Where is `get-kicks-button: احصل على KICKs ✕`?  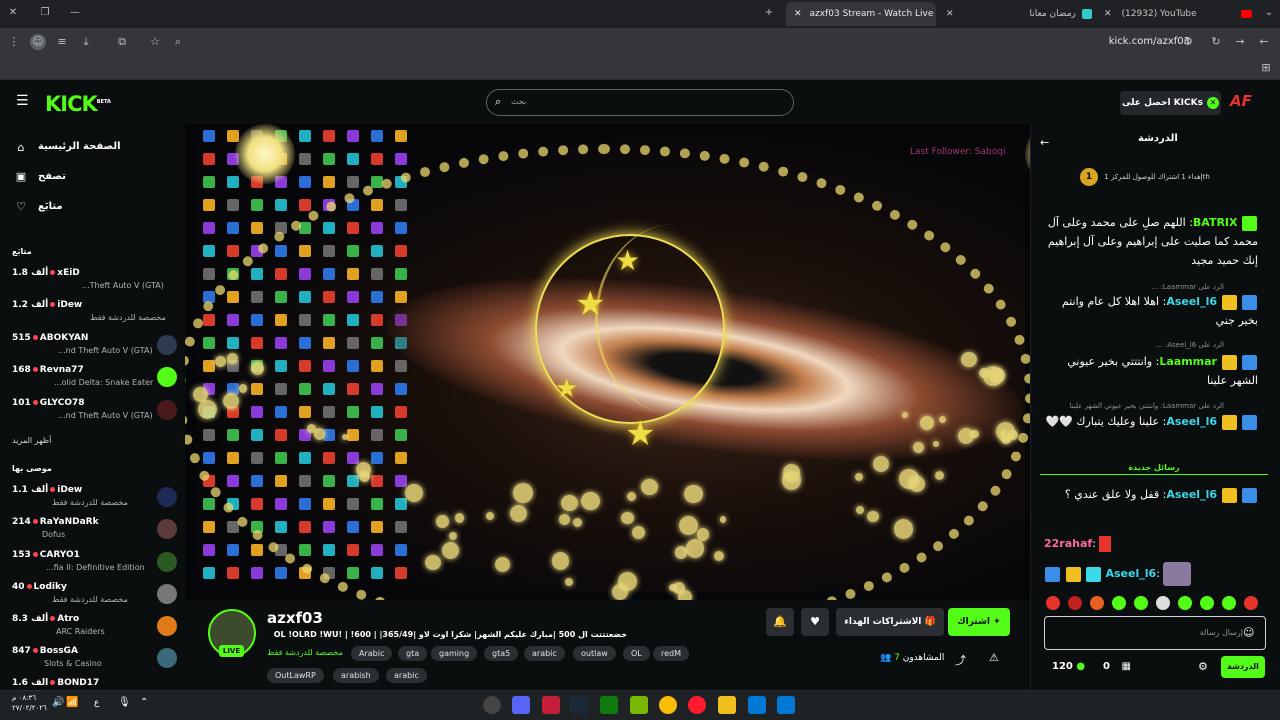 get-kicks-button: احصل على KICKs ✕ is located at coordinates (1170, 103).